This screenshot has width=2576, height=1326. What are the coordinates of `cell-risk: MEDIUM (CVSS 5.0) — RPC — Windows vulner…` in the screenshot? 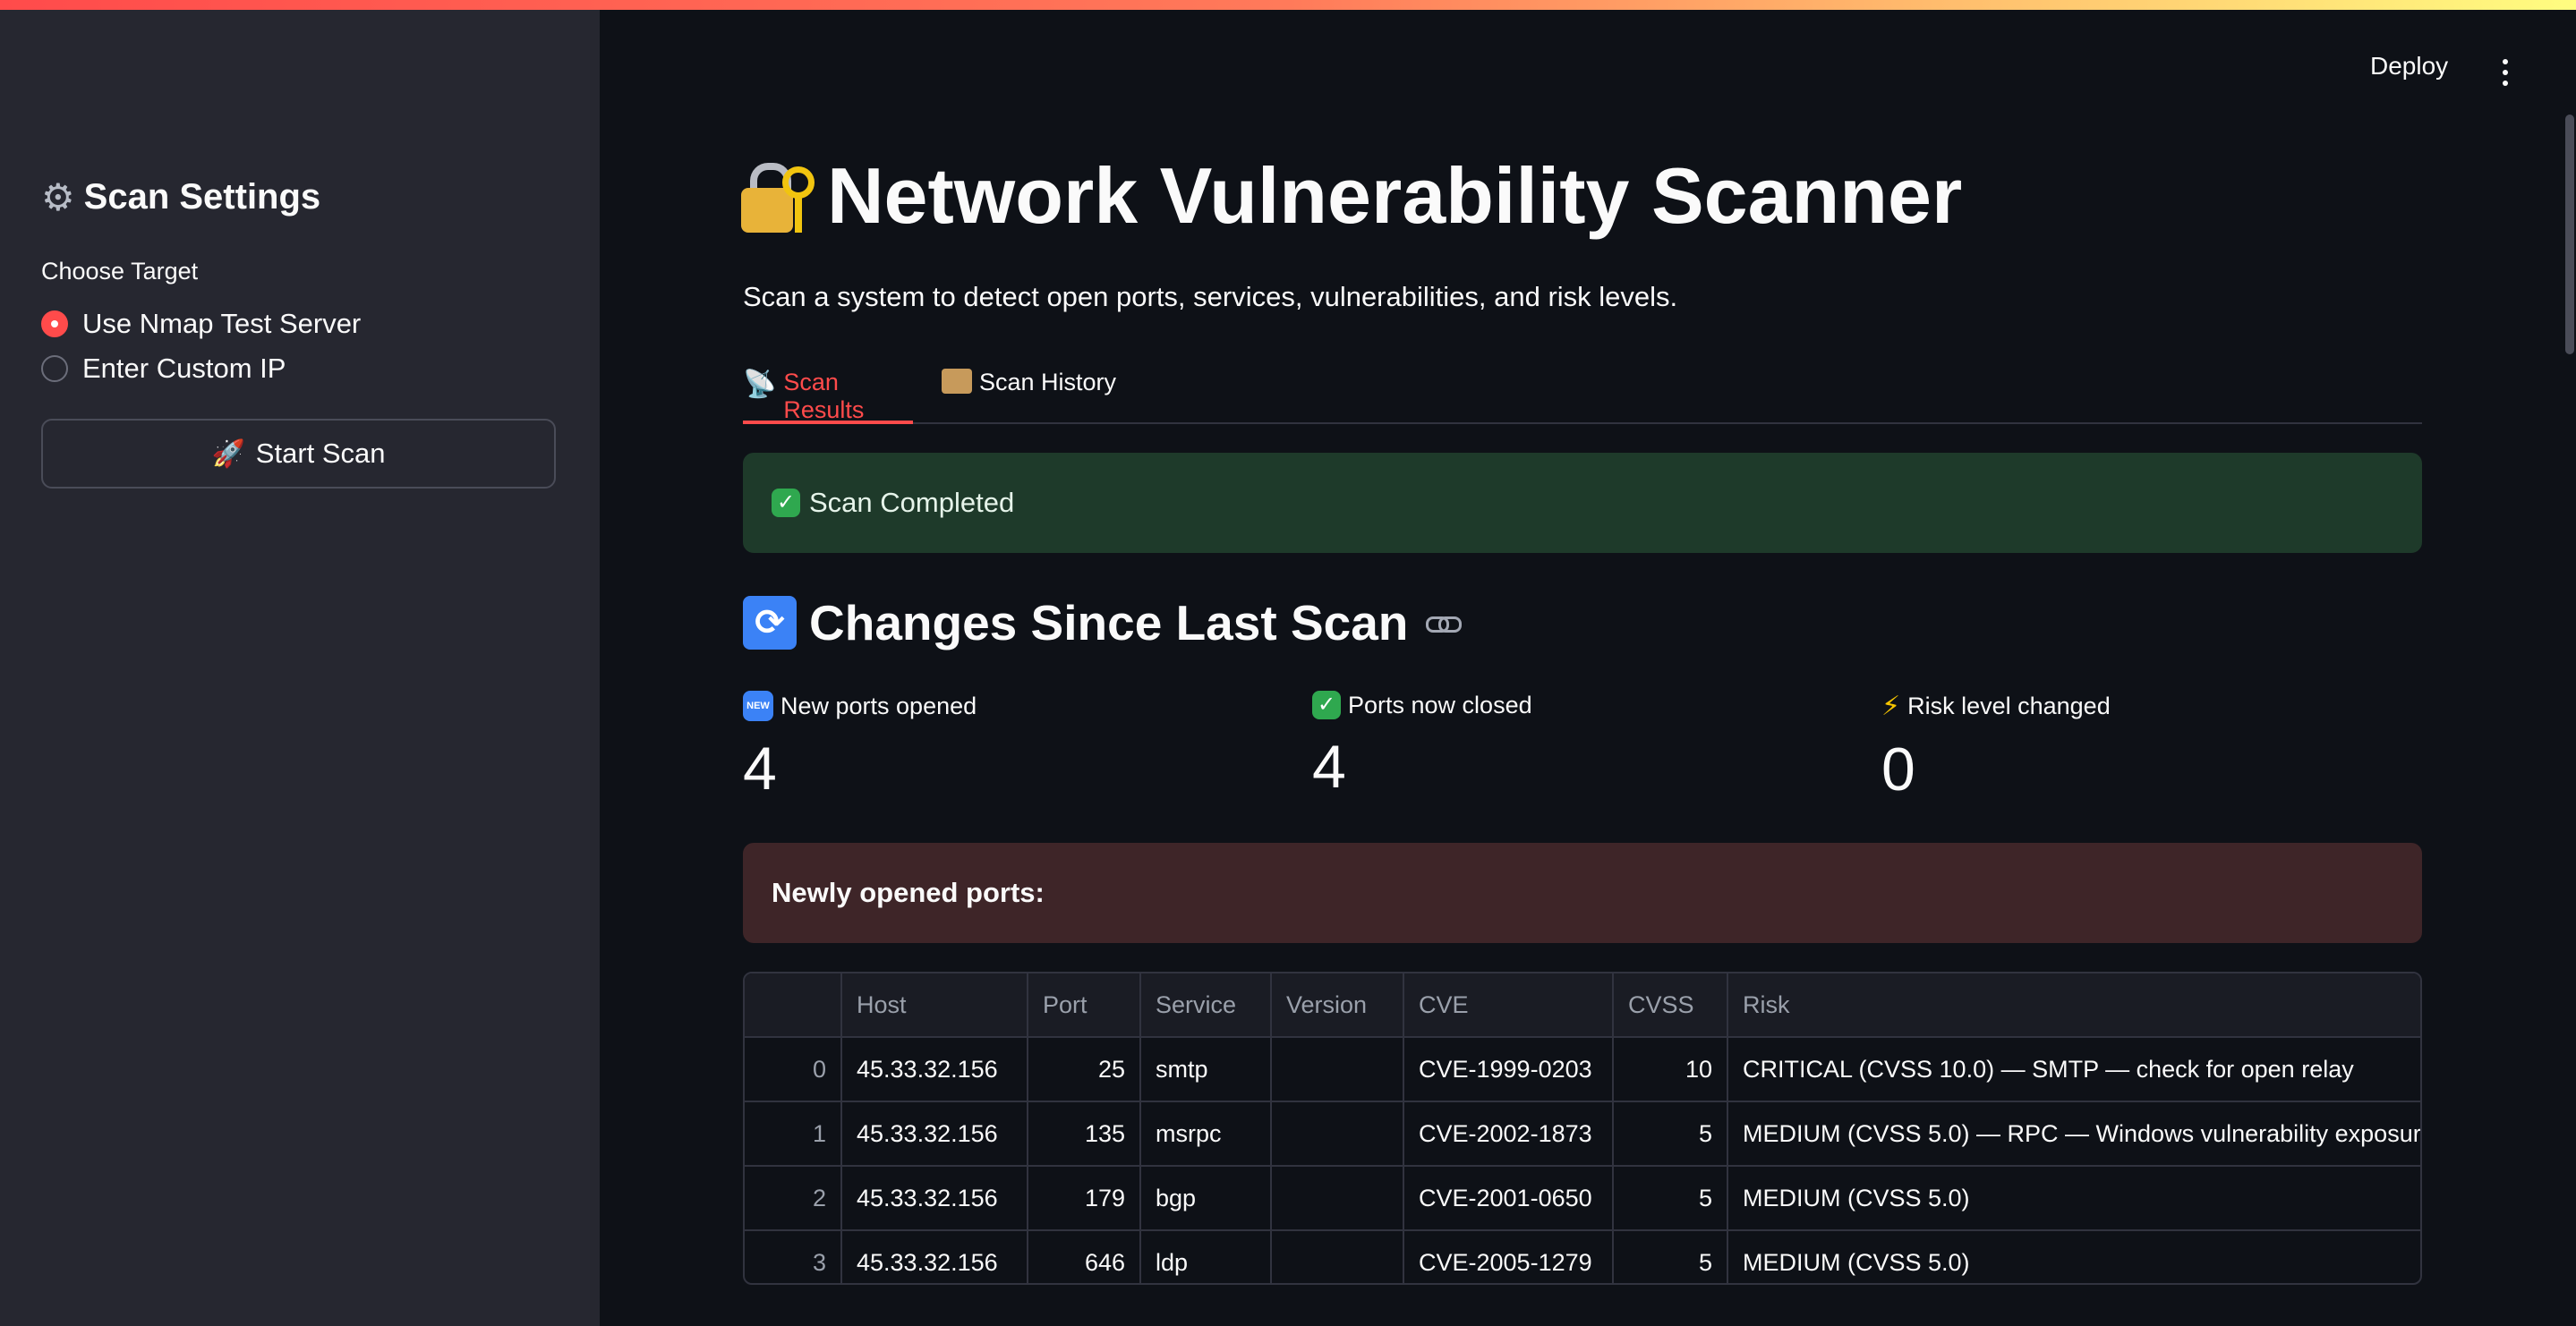 It's located at (2073, 1134).